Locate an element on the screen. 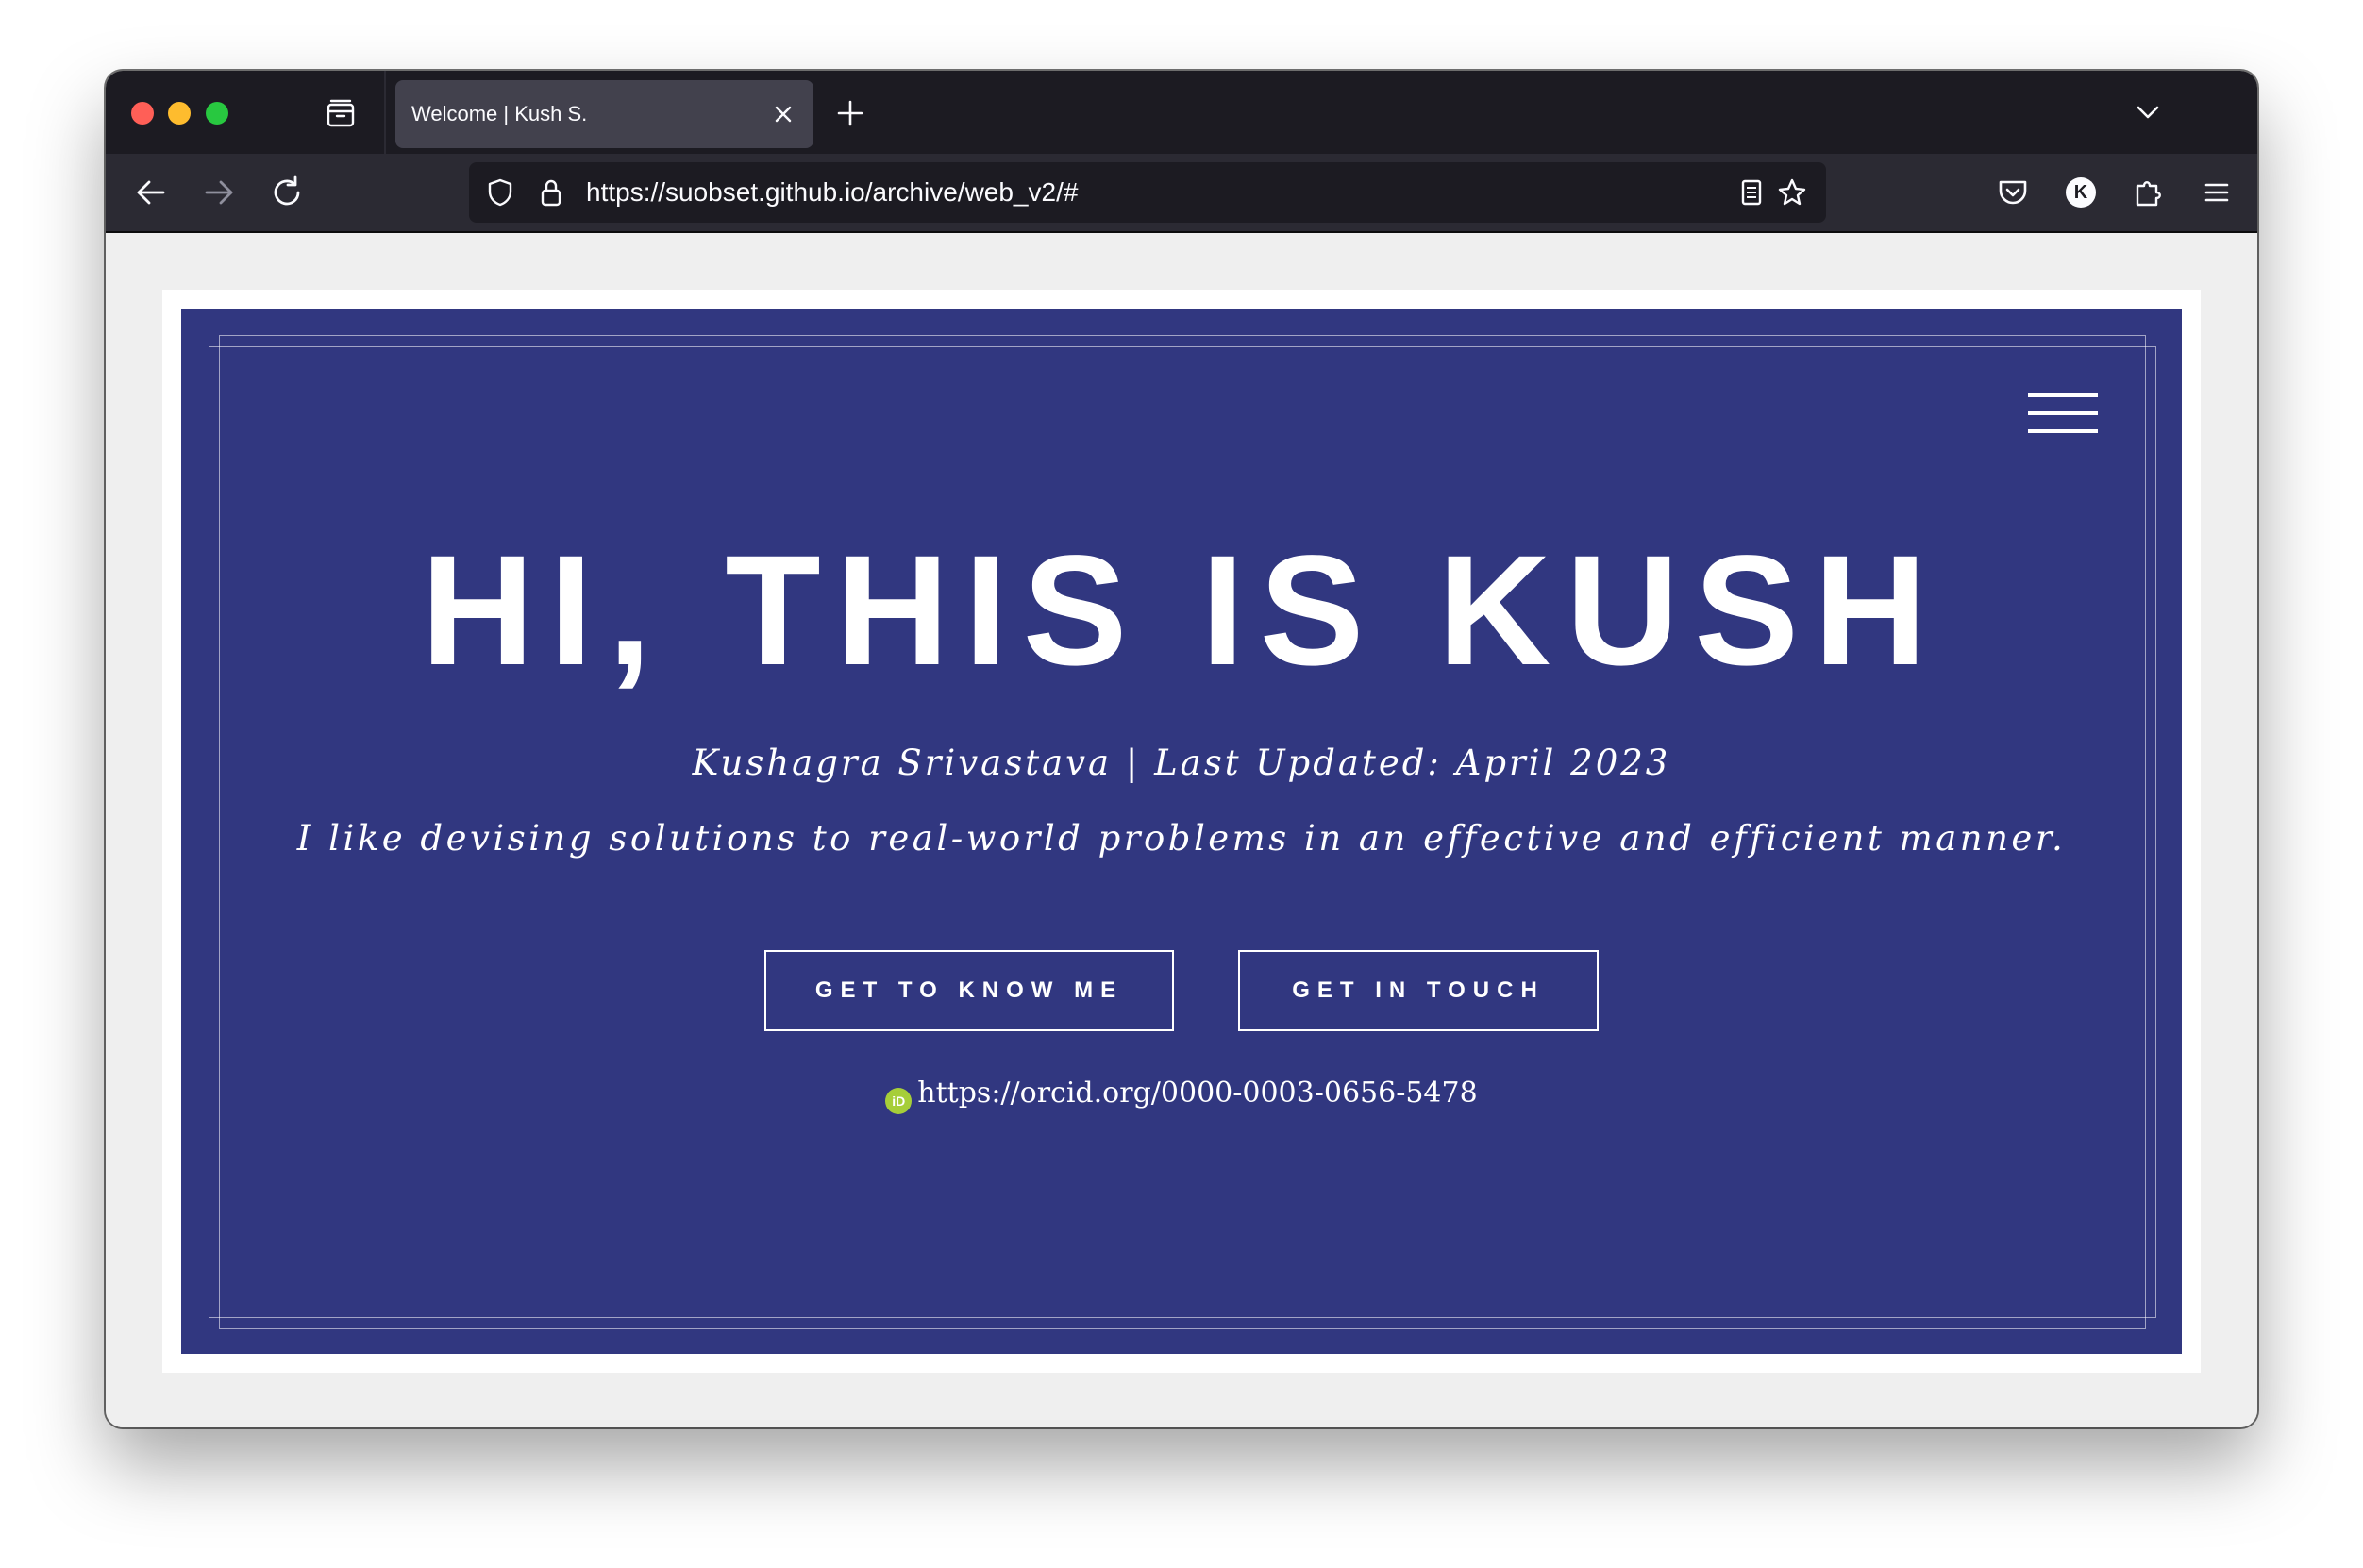  orcid-link-row: iD https://orcid.org/0000-0003-0656-5478 is located at coordinates (1181, 1094).